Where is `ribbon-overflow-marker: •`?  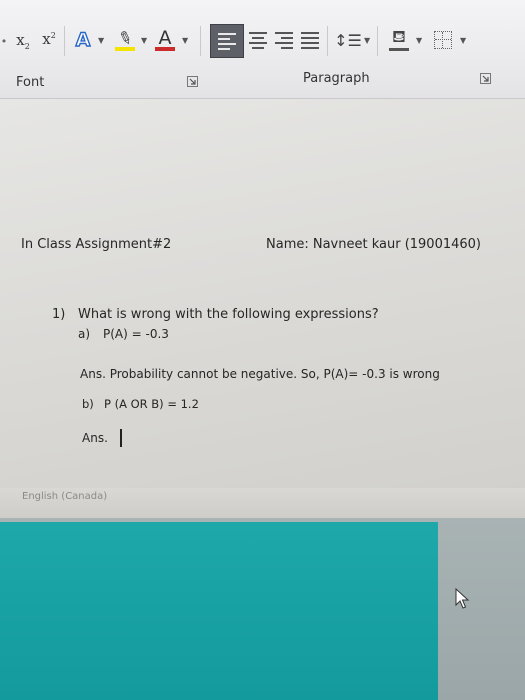 ribbon-overflow-marker: • is located at coordinates (4, 41).